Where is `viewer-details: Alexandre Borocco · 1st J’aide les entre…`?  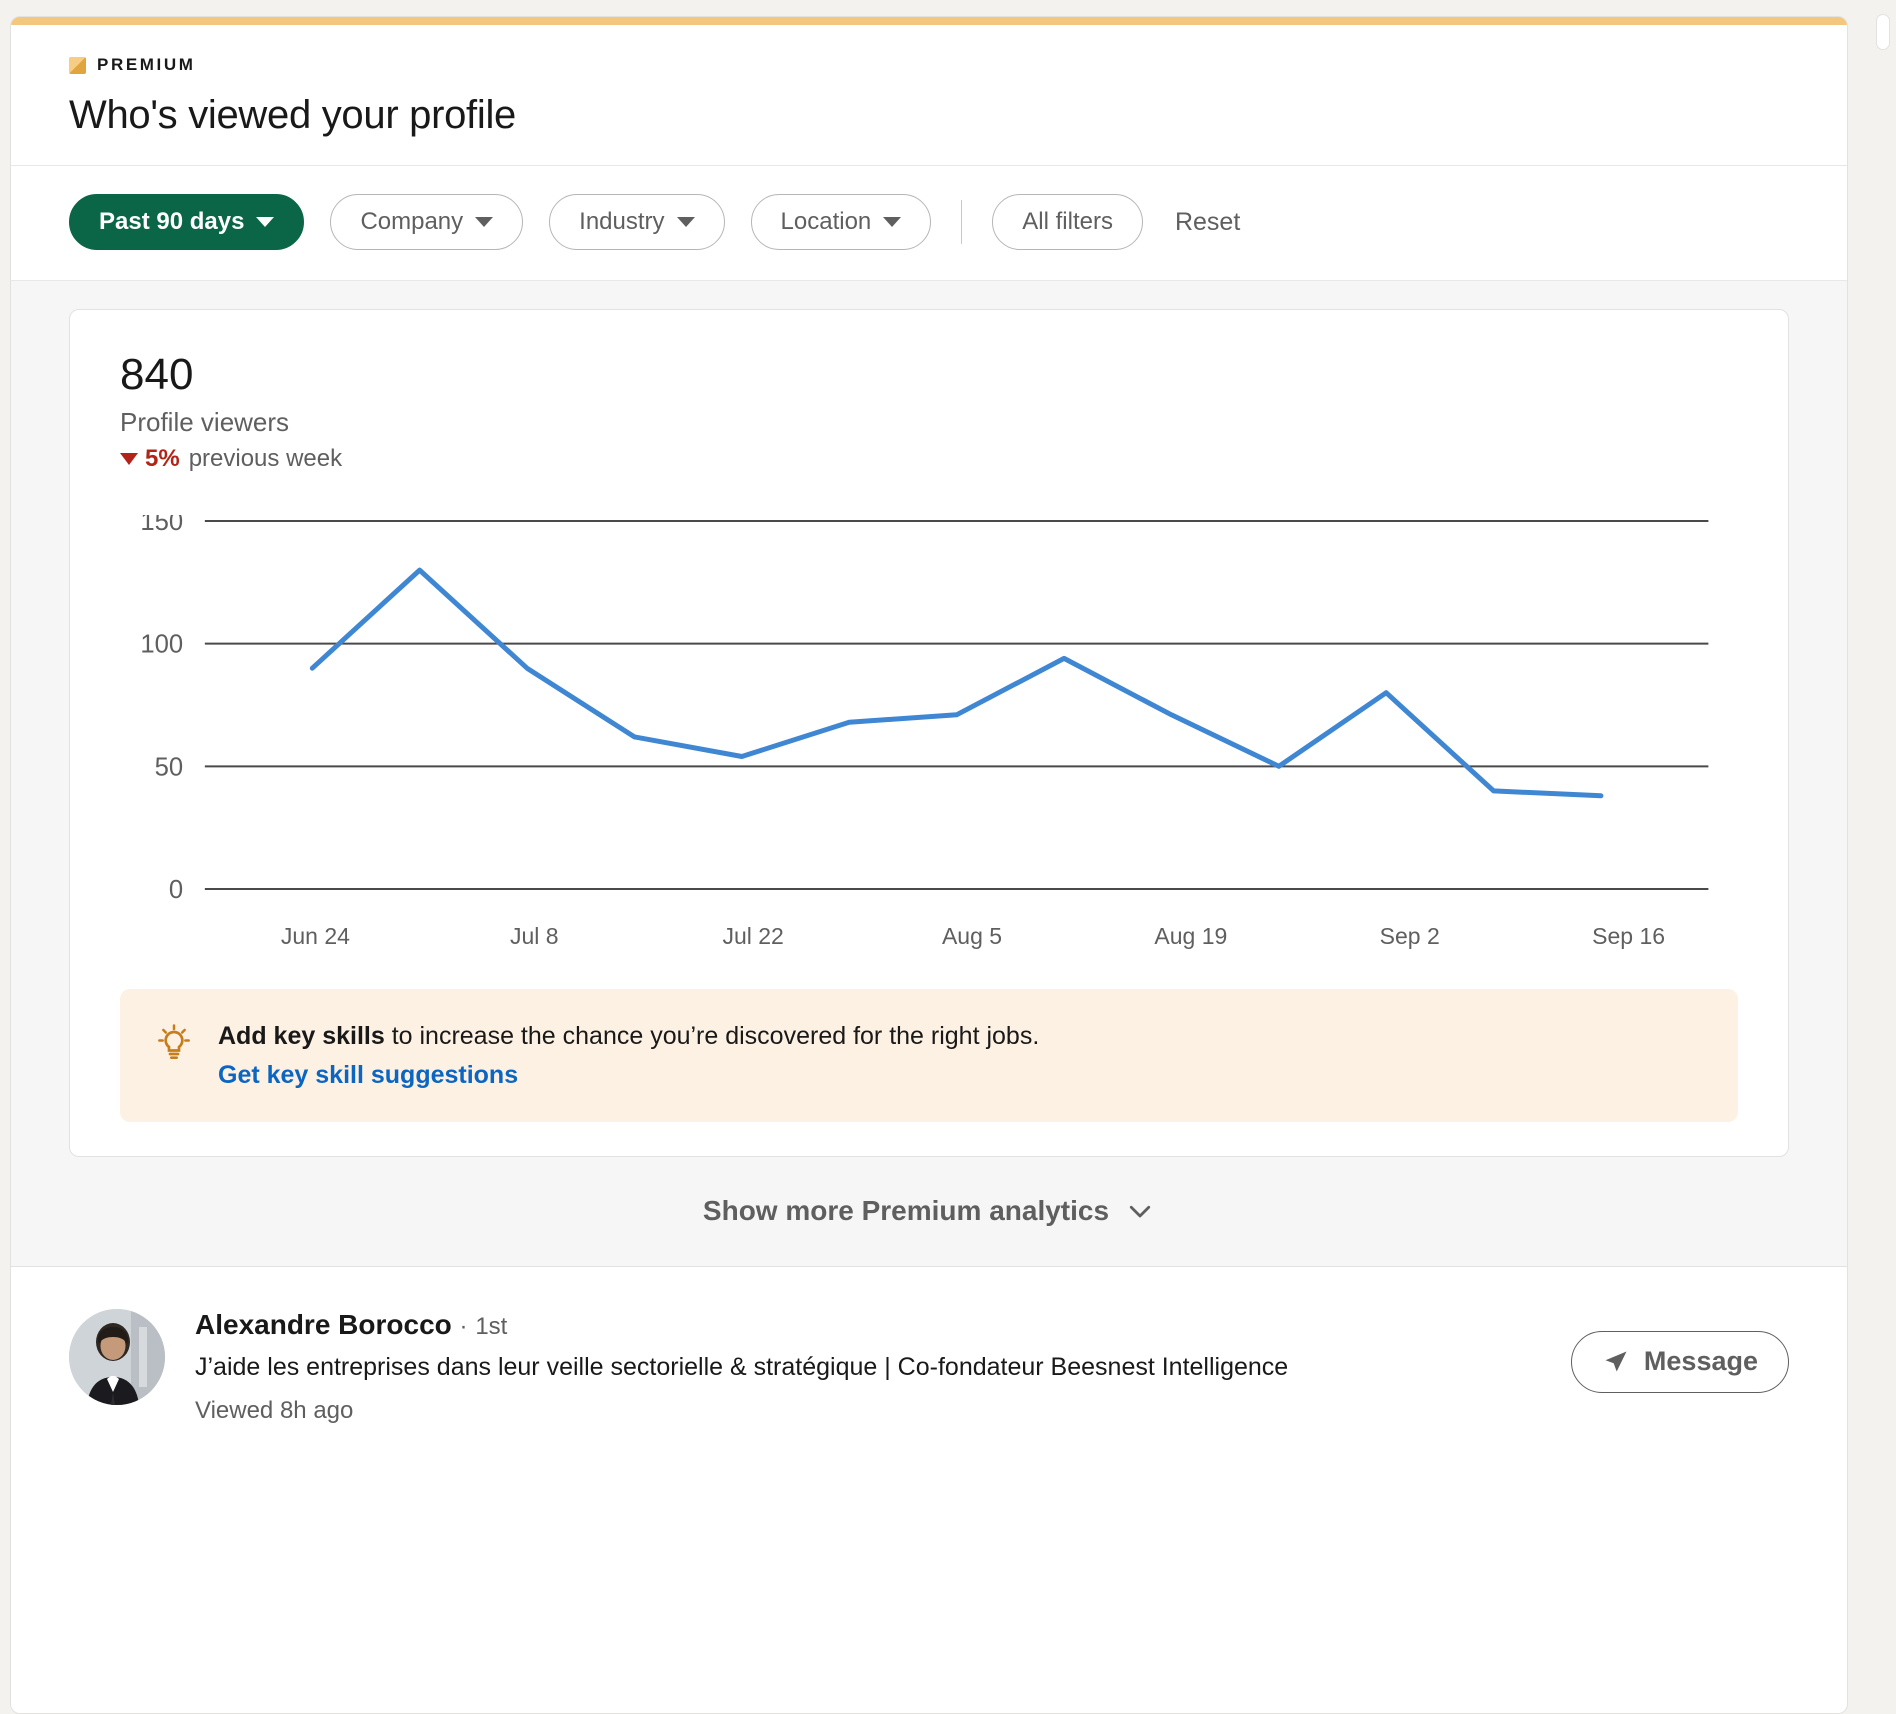
viewer-details: Alexandre Borocco · 1st J’aide les entre… is located at coordinates (868, 1367).